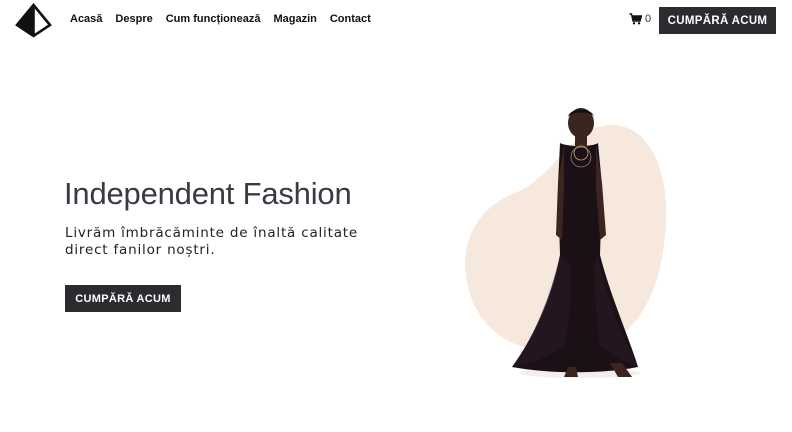 This screenshot has height=432, width=792. What do you see at coordinates (123, 298) in the screenshot?
I see `hero-buy-now-button: CUMPĂRĂ ACUM` at bounding box center [123, 298].